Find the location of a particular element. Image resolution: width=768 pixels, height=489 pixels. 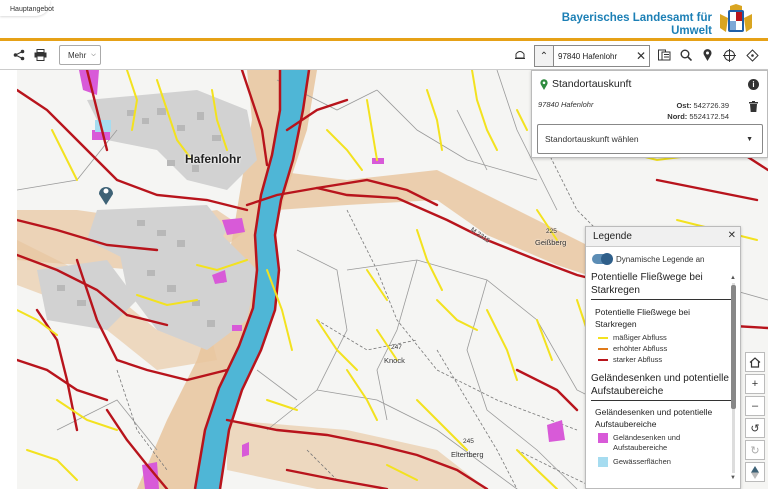

more-dropdown: Mehr ⌵ is located at coordinates (80, 55).